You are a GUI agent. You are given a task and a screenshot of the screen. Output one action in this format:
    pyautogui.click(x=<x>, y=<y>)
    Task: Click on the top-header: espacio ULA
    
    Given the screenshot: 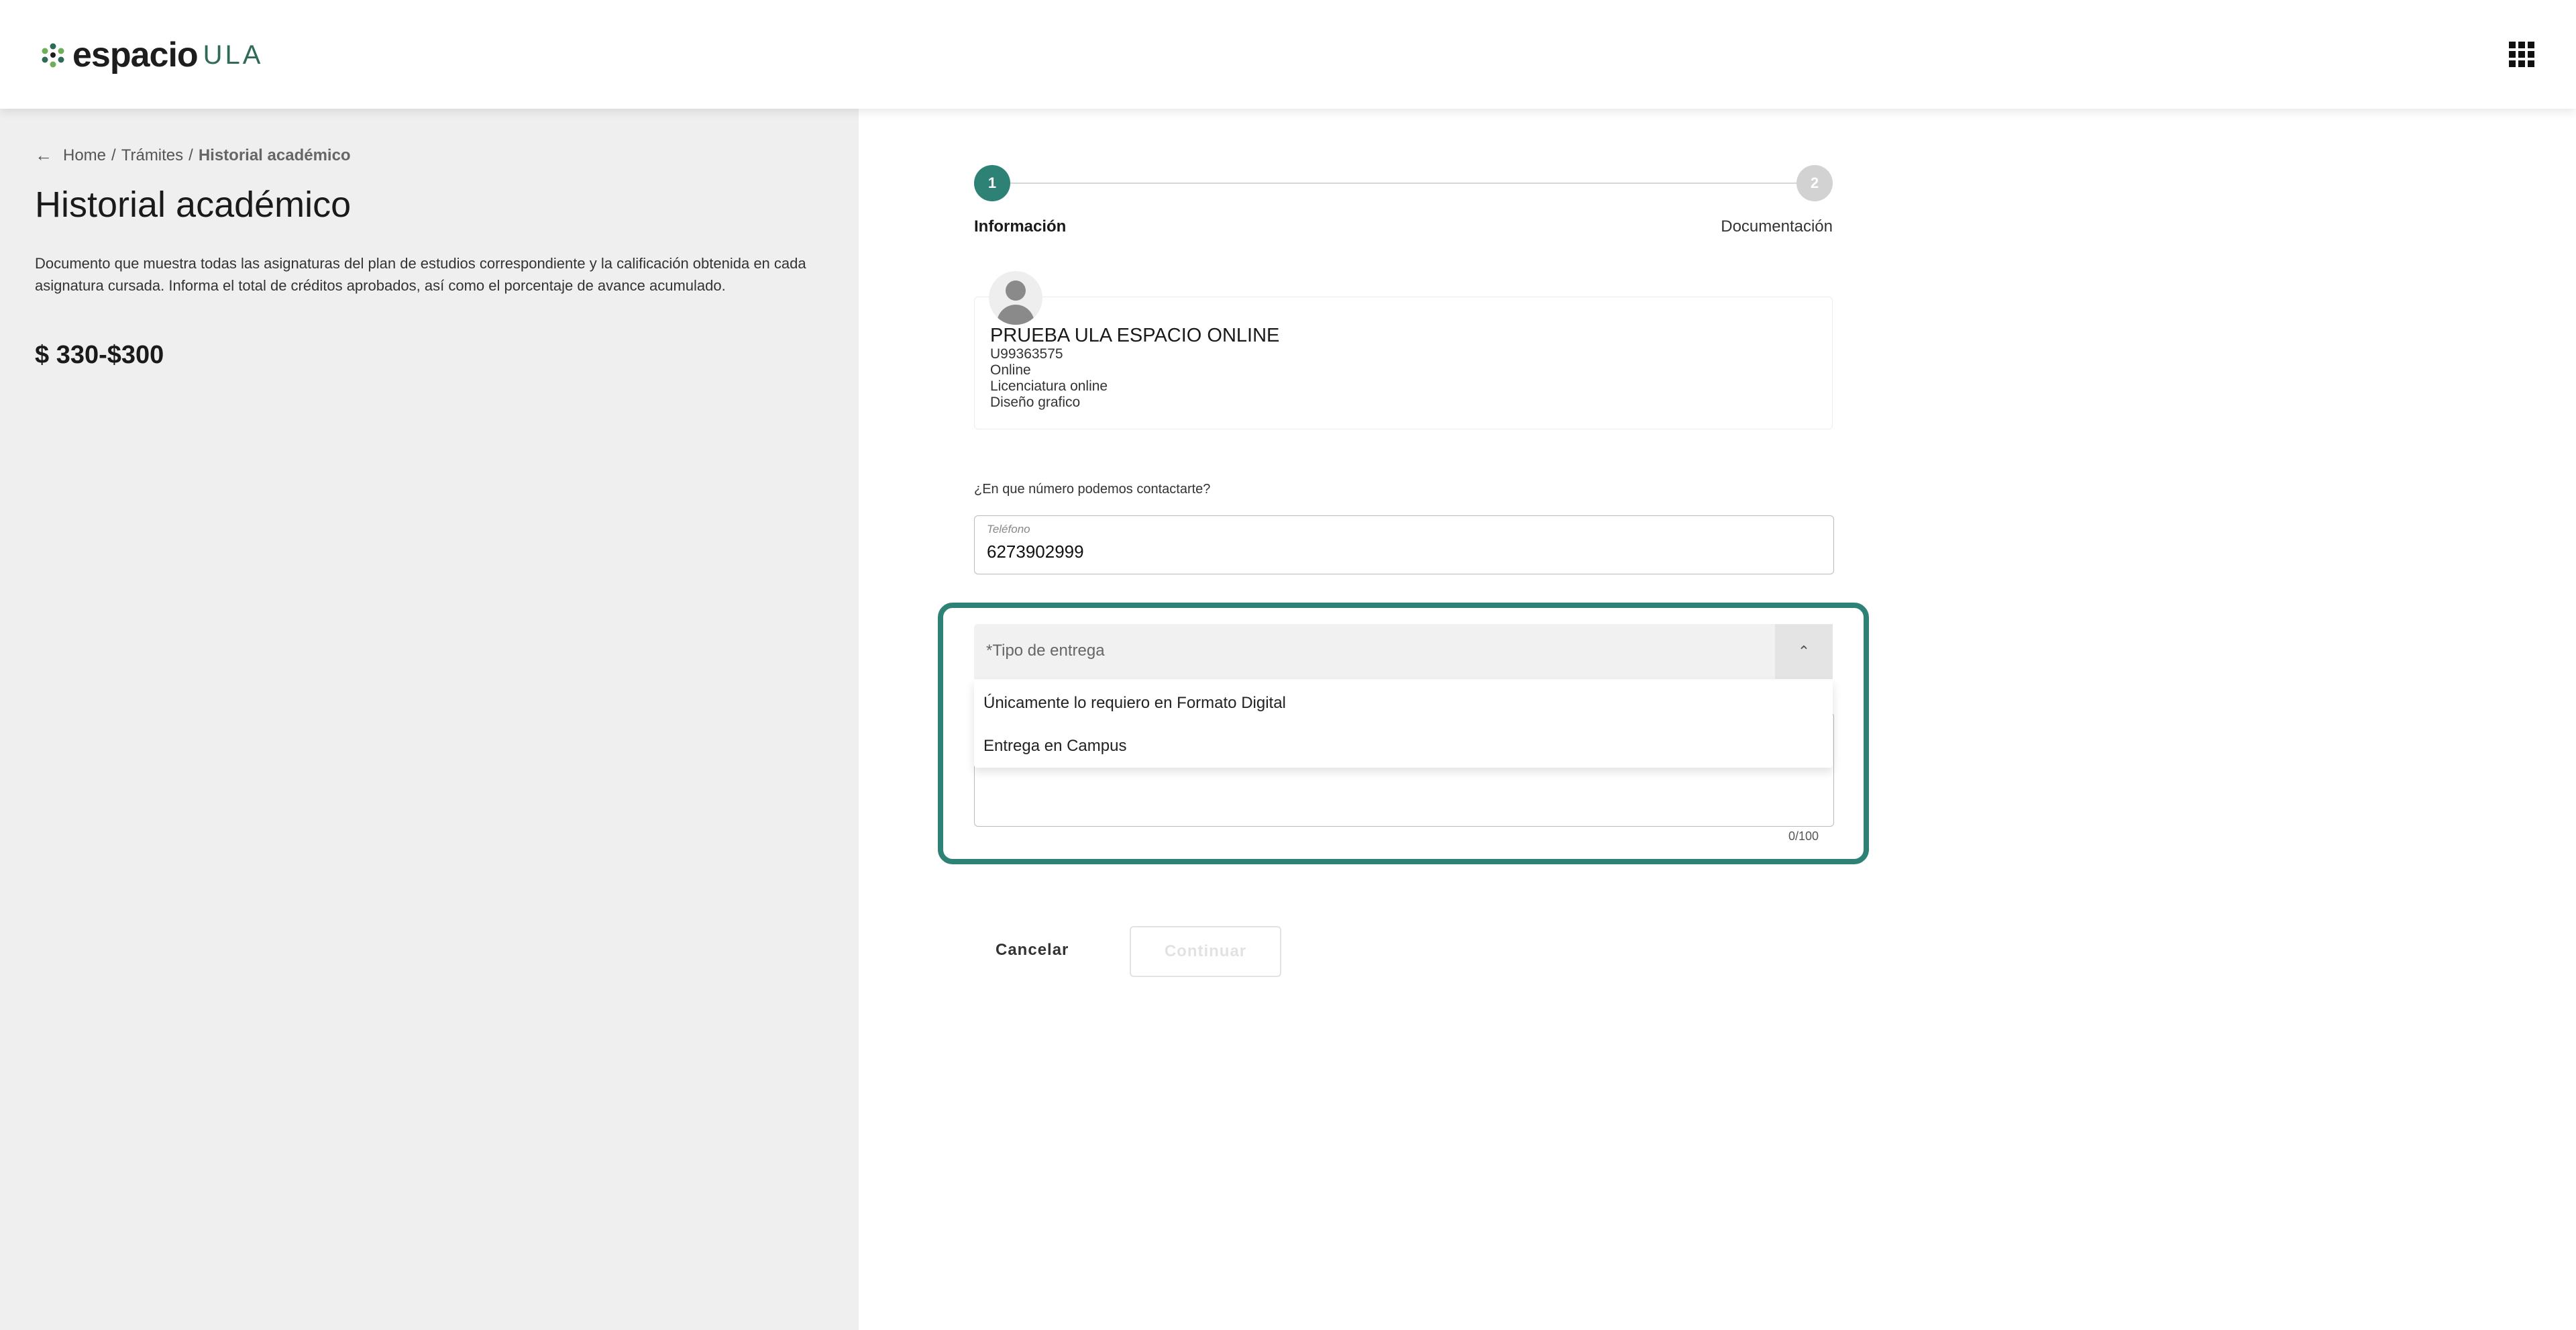 What is the action you would take?
    pyautogui.click(x=1288, y=54)
    